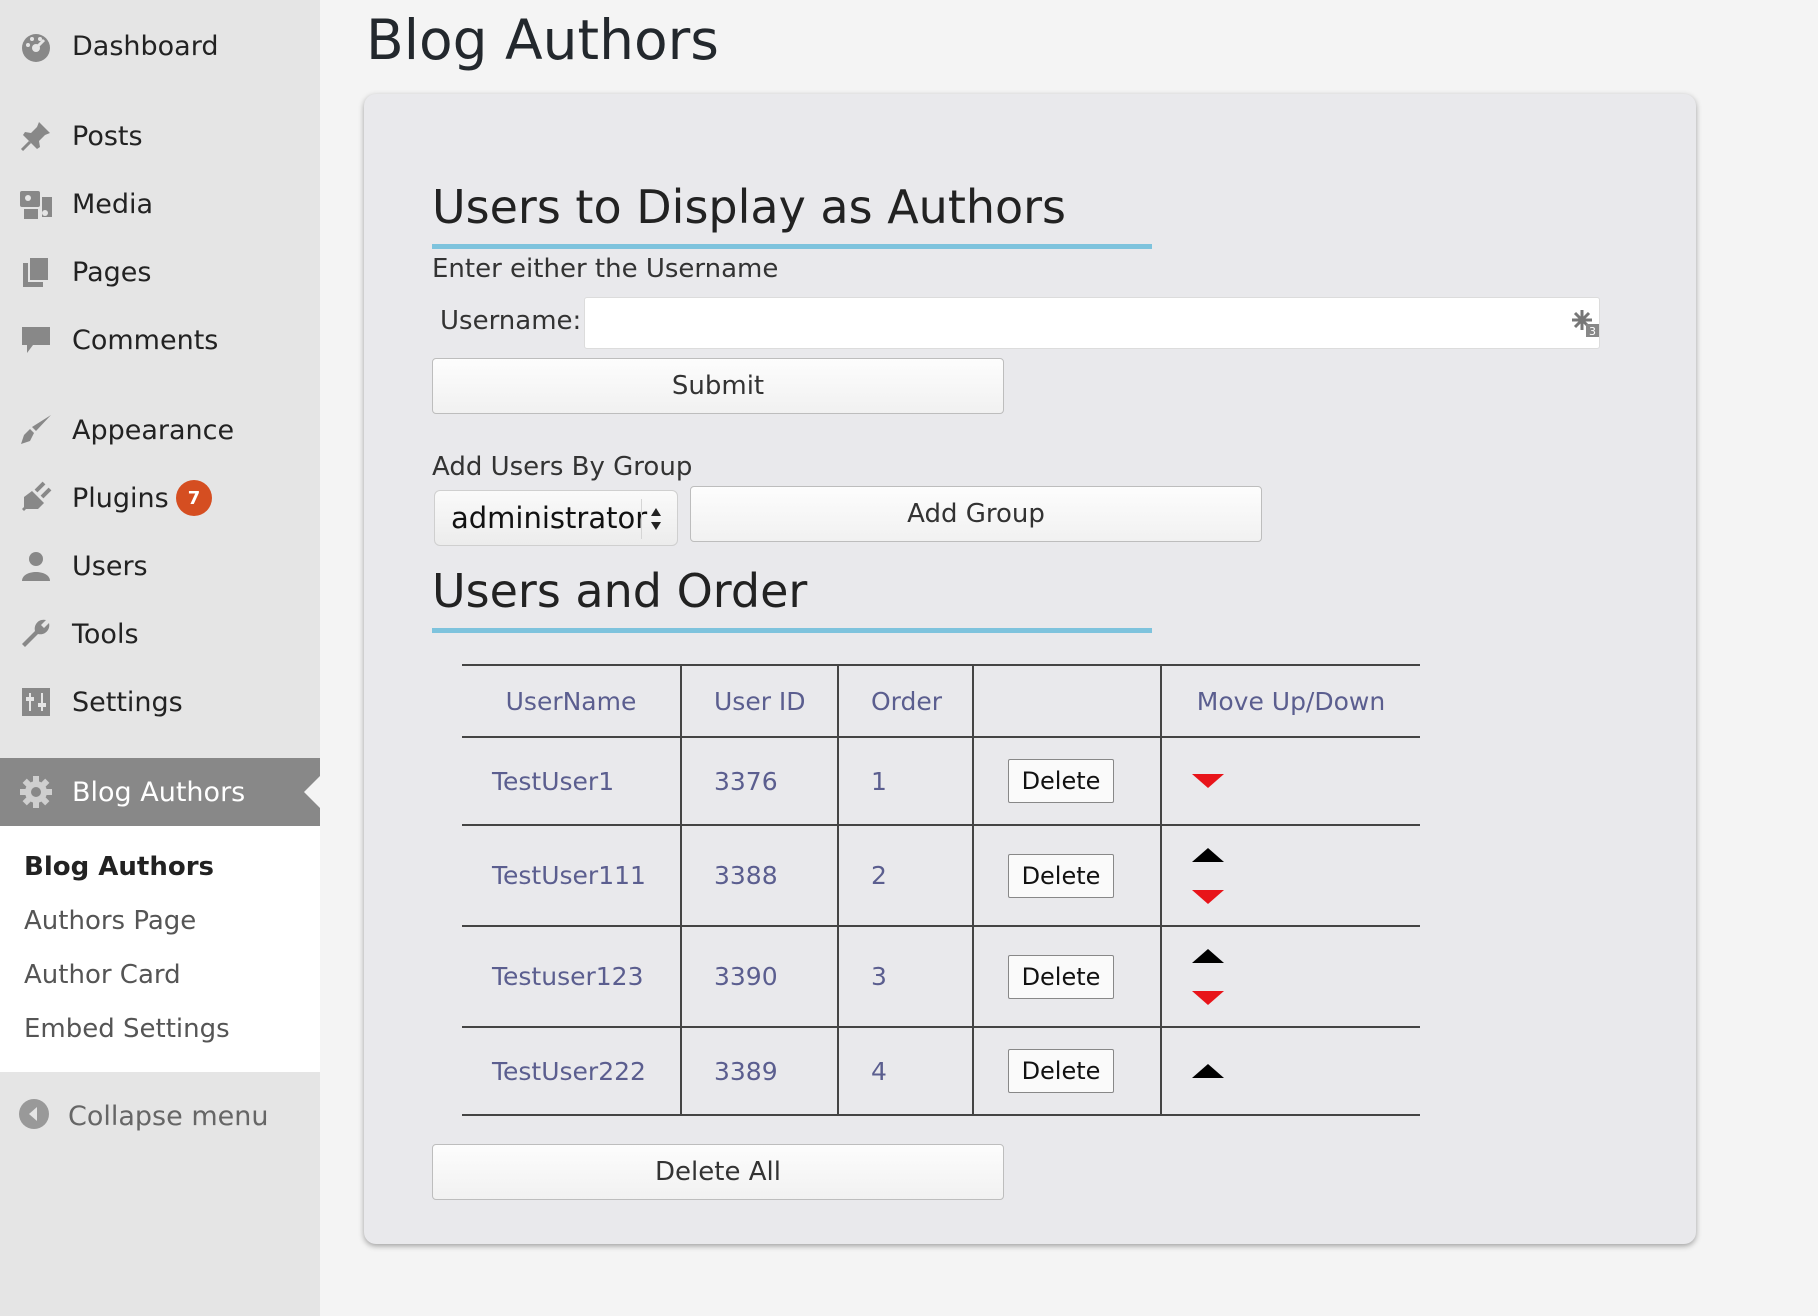 This screenshot has width=1818, height=1316. What do you see at coordinates (655, 519) in the screenshot?
I see `select-updown-icon` at bounding box center [655, 519].